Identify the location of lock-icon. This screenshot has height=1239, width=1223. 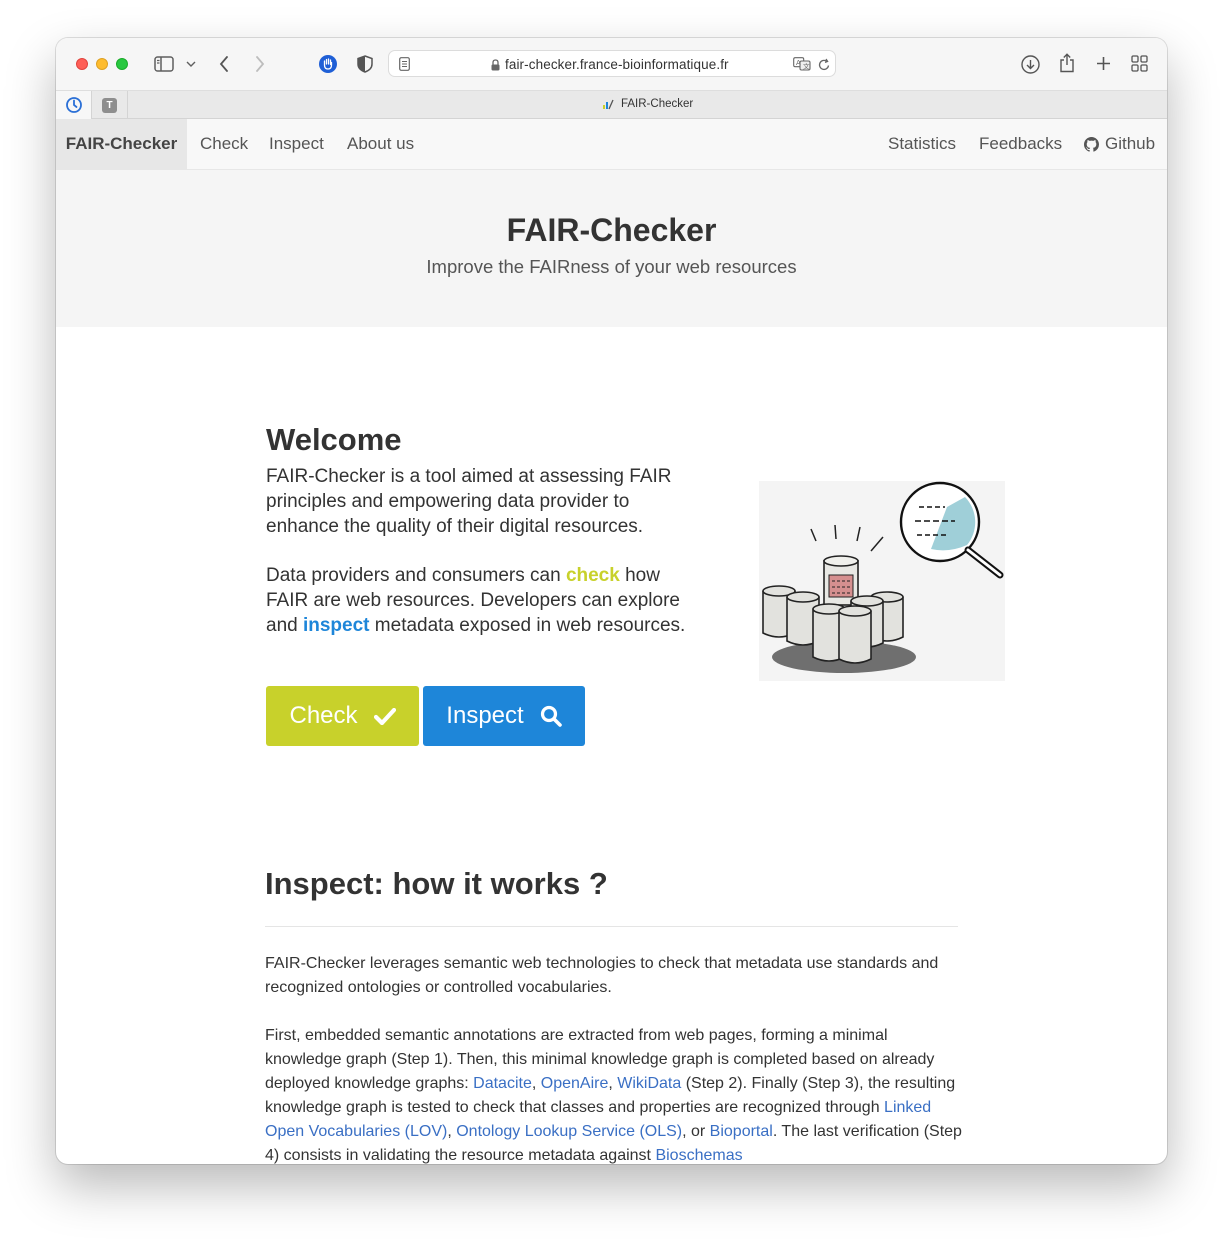
(495, 65).